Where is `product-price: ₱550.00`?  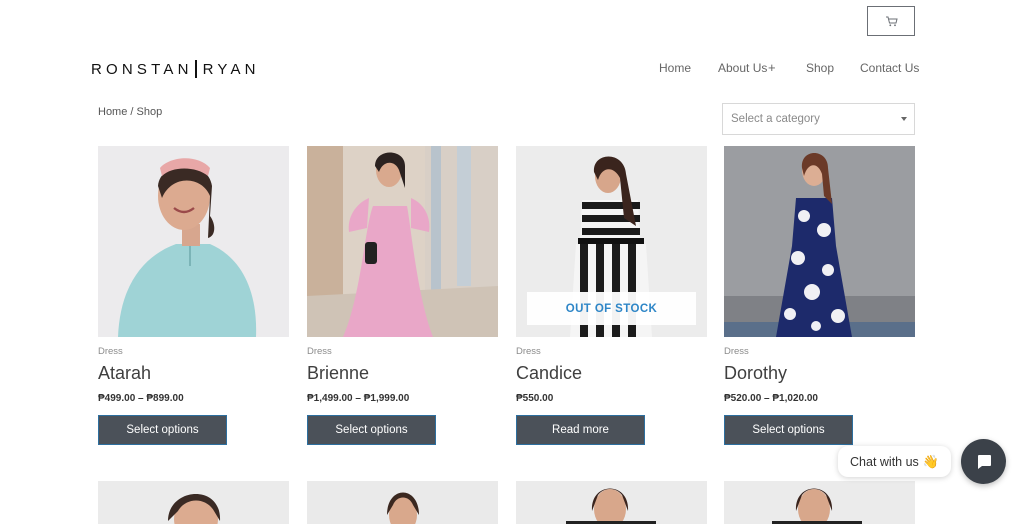 product-price: ₱550.00 is located at coordinates (535, 398).